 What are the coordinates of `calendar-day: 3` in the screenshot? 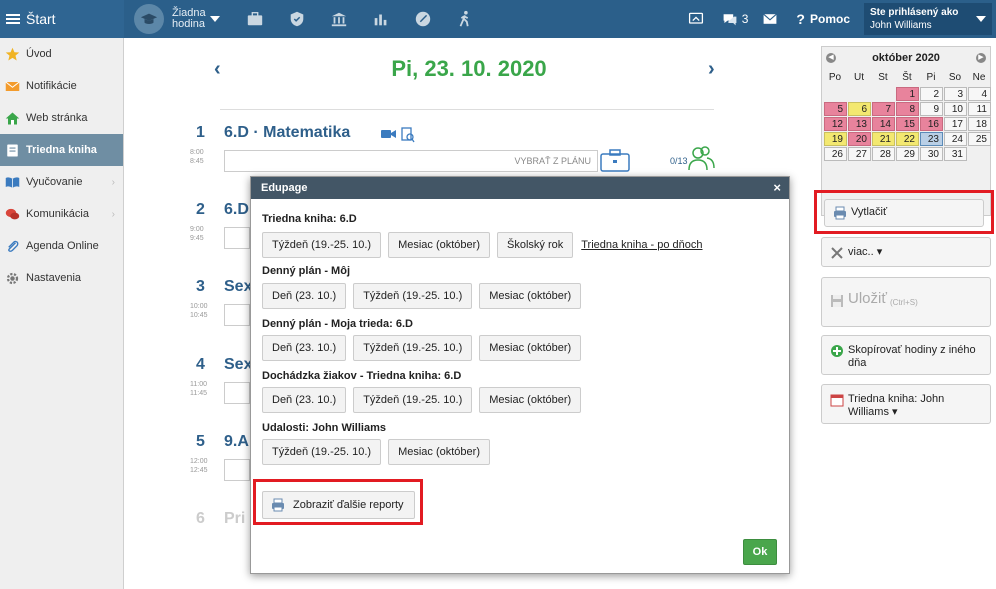 It's located at (955, 94).